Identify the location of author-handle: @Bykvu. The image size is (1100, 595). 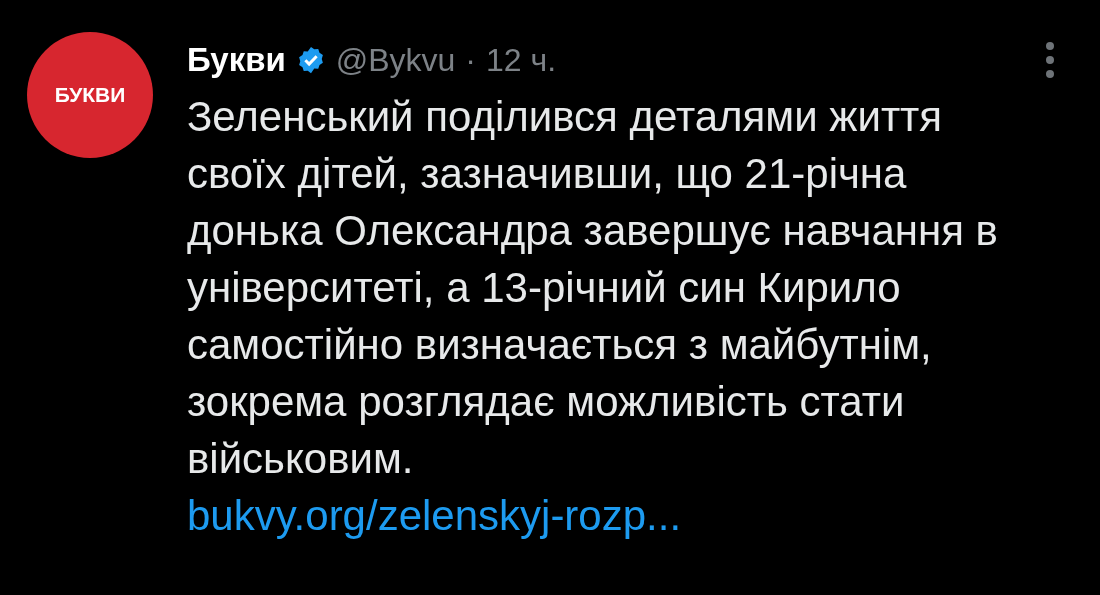
(395, 60).